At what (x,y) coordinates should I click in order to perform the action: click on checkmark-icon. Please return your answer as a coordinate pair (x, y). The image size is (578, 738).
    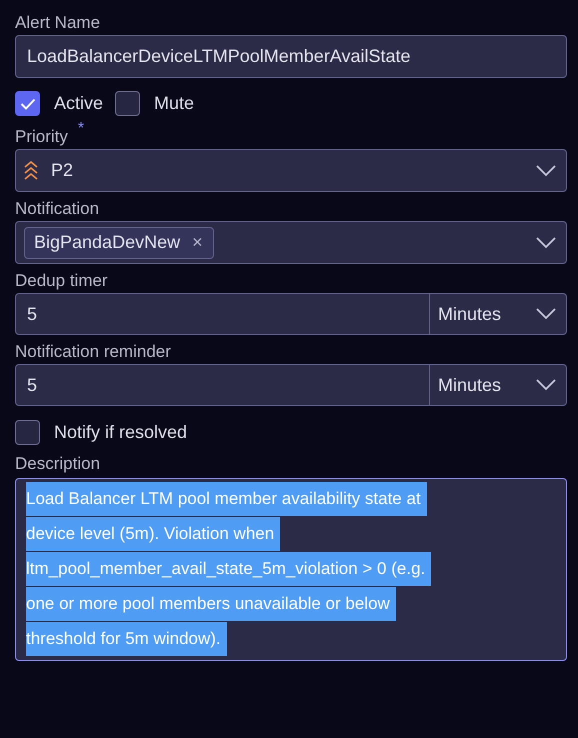
    Looking at the image, I should click on (28, 104).